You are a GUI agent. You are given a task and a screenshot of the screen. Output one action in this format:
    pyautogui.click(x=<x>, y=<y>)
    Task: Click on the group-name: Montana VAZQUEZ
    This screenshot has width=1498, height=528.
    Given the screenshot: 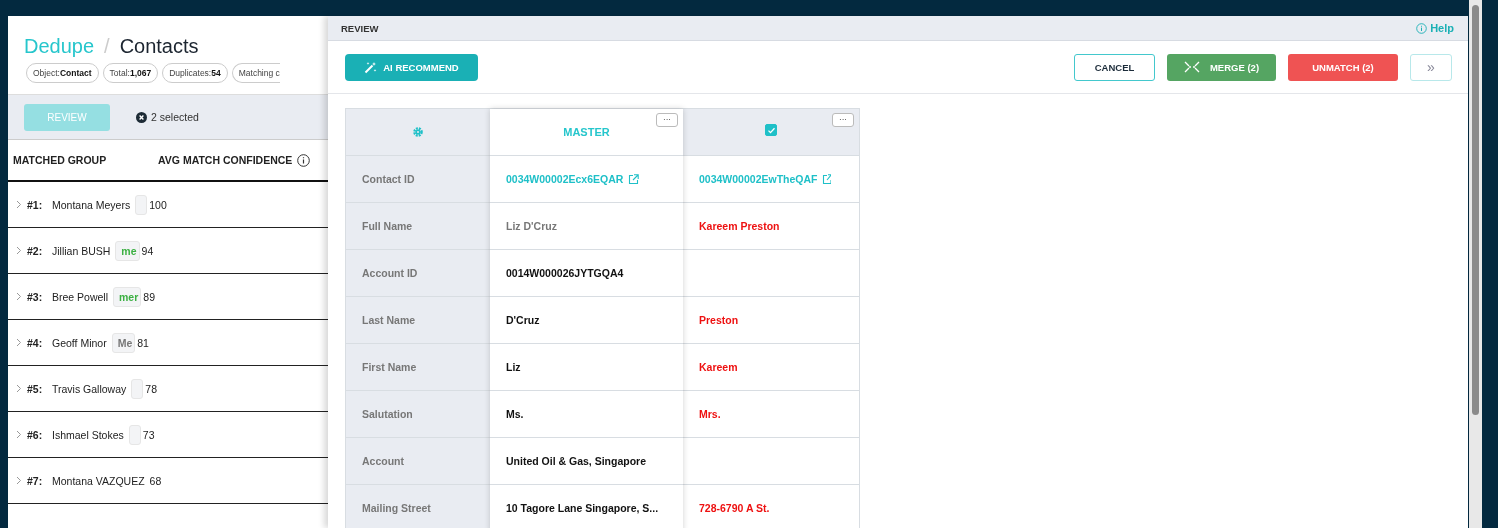 What is the action you would take?
    pyautogui.click(x=98, y=480)
    